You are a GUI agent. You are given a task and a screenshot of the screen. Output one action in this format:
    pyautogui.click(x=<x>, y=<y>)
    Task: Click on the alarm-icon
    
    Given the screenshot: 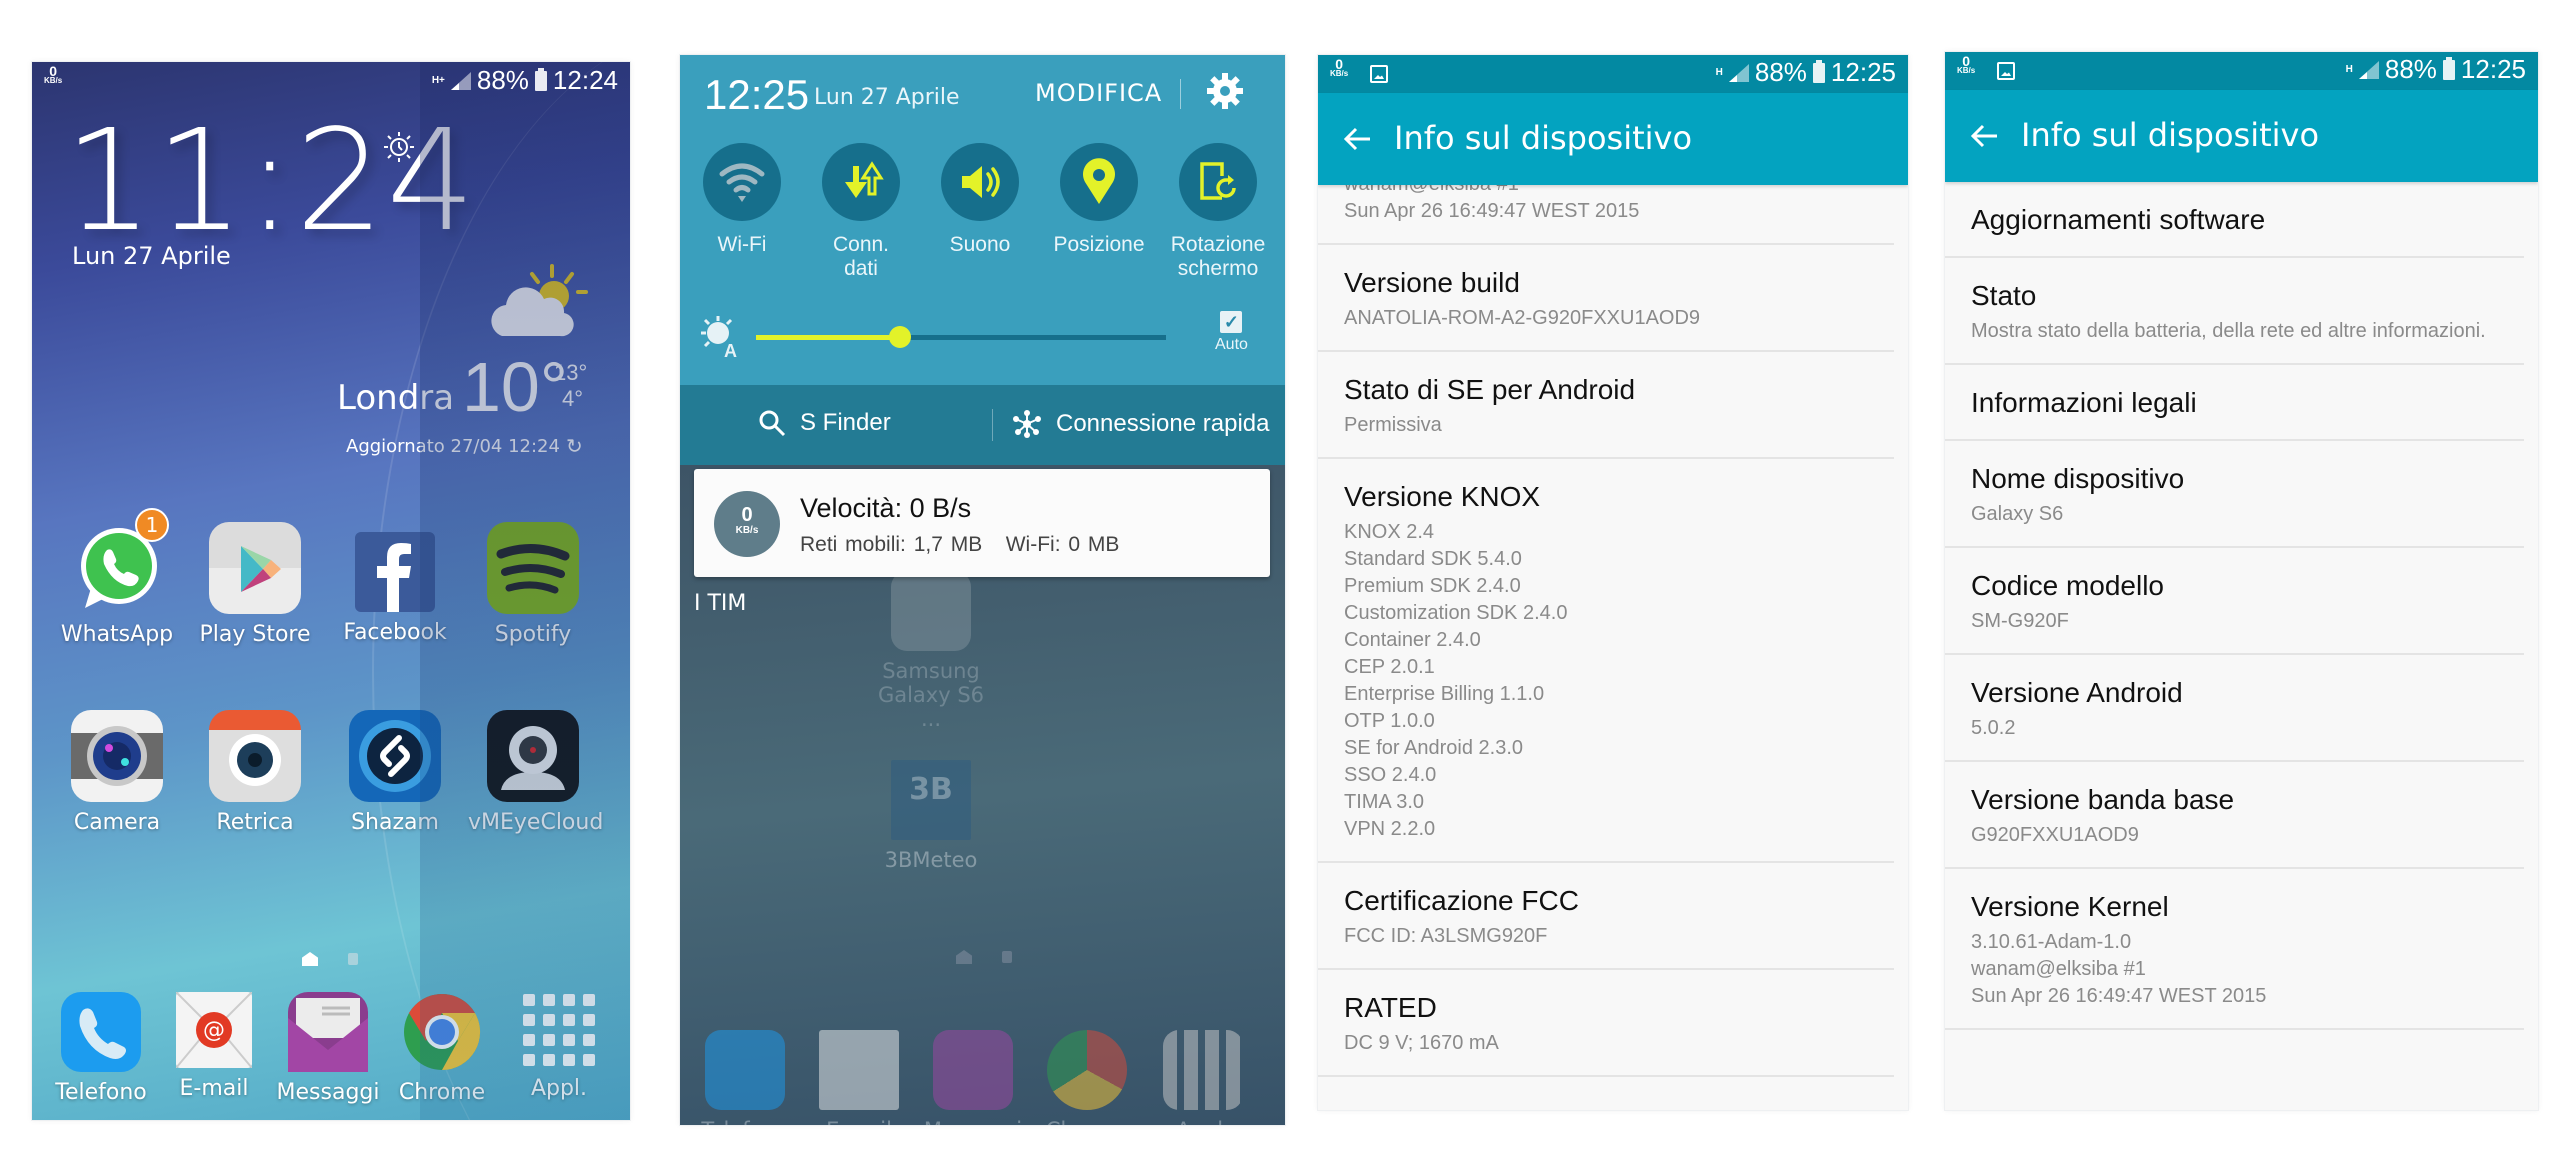 What is the action you would take?
    pyautogui.click(x=399, y=147)
    